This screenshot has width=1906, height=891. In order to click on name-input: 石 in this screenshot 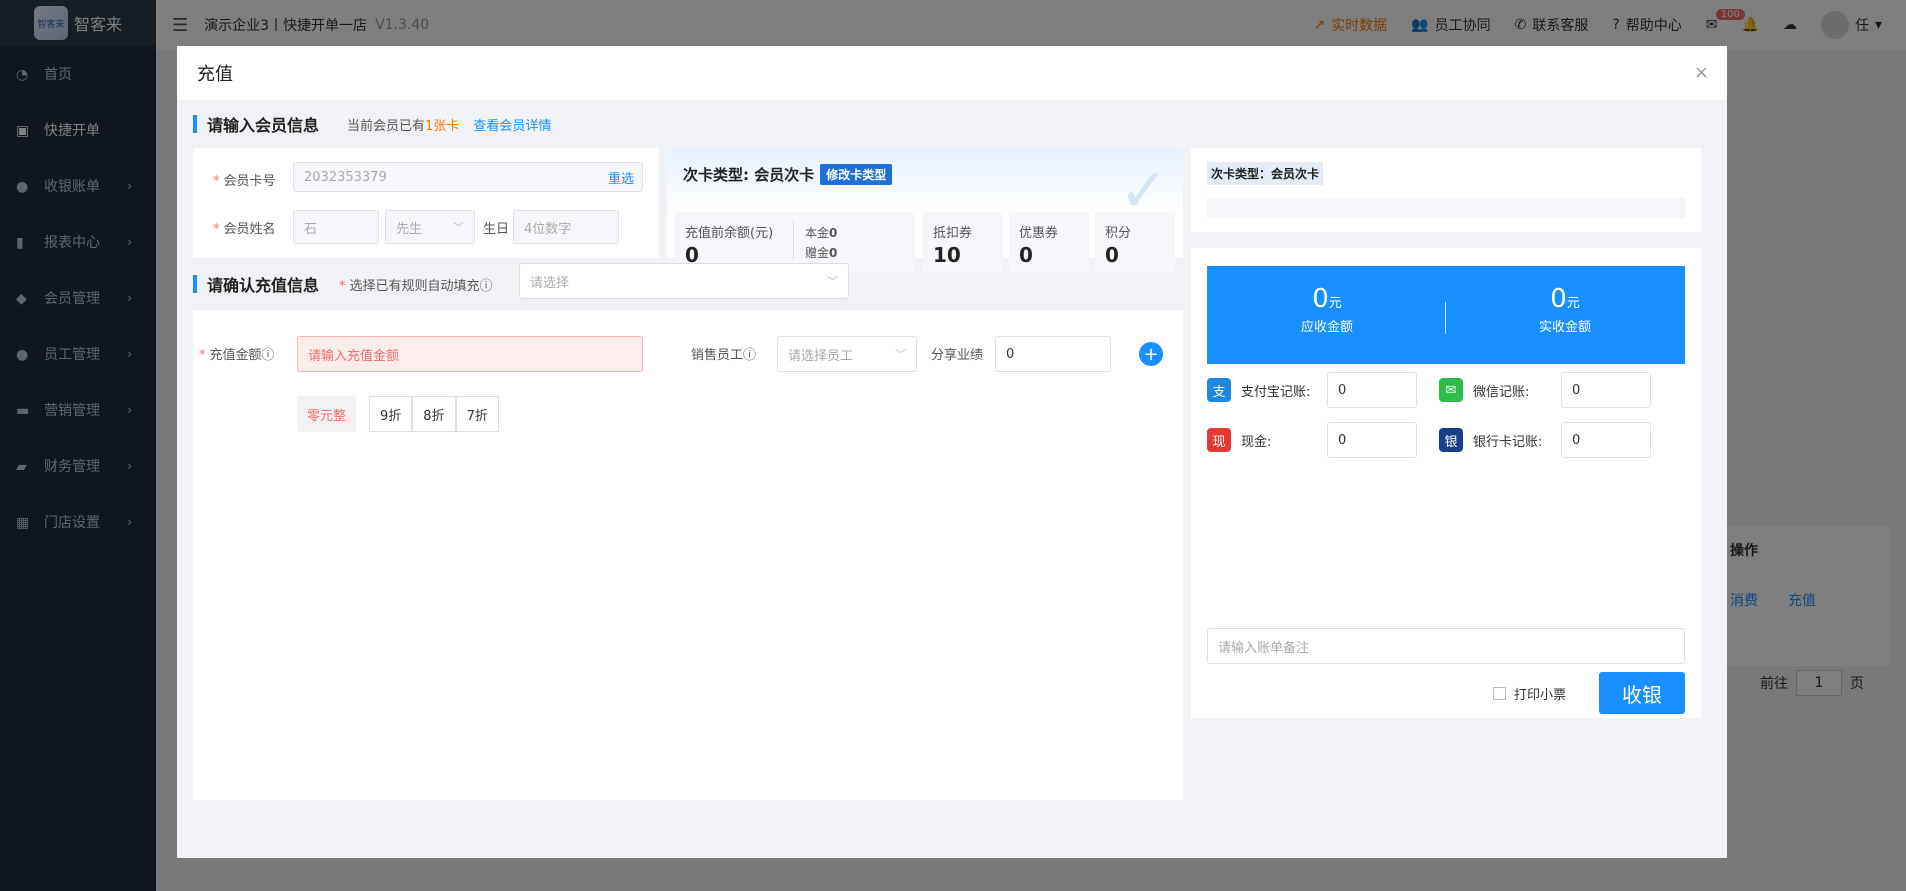, I will do `click(336, 227)`.